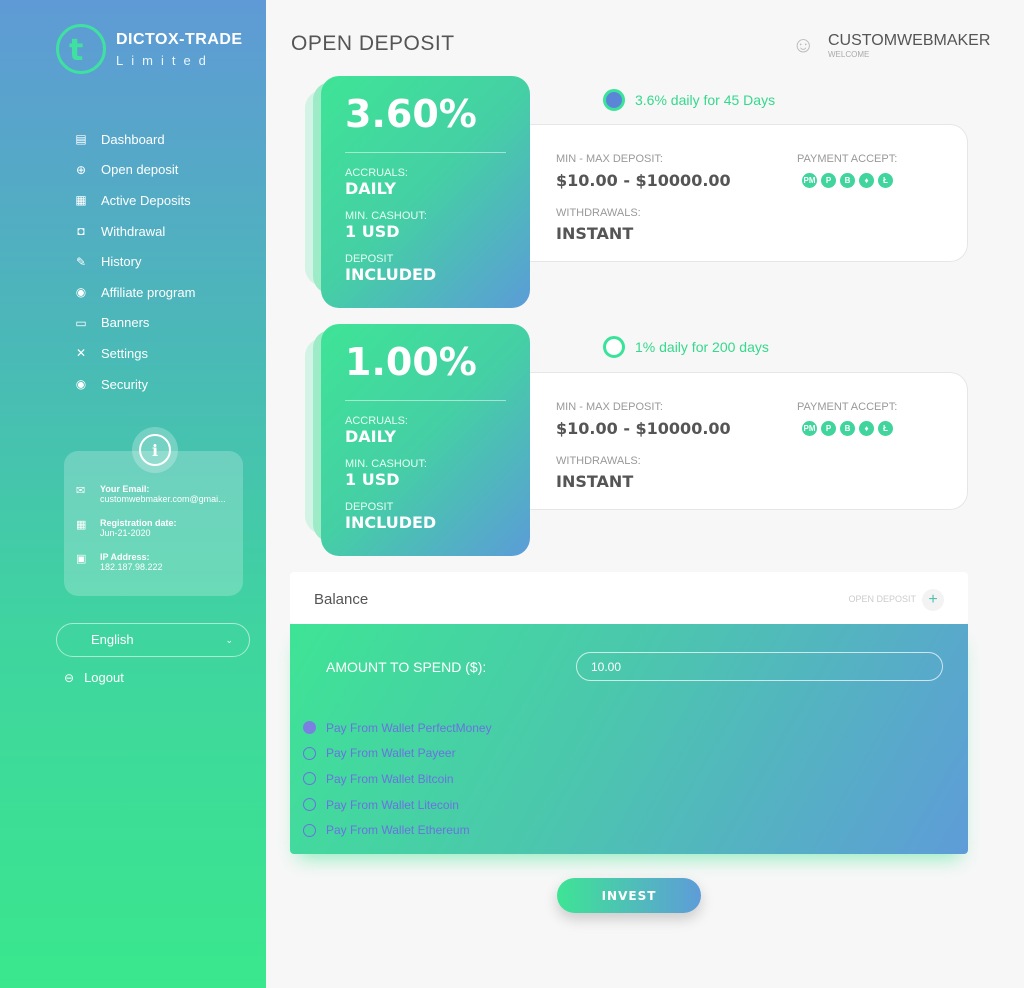 The height and width of the screenshot is (988, 1024). I want to click on brand-logo: t DICTOX-TRADE Limited, so click(149, 49).